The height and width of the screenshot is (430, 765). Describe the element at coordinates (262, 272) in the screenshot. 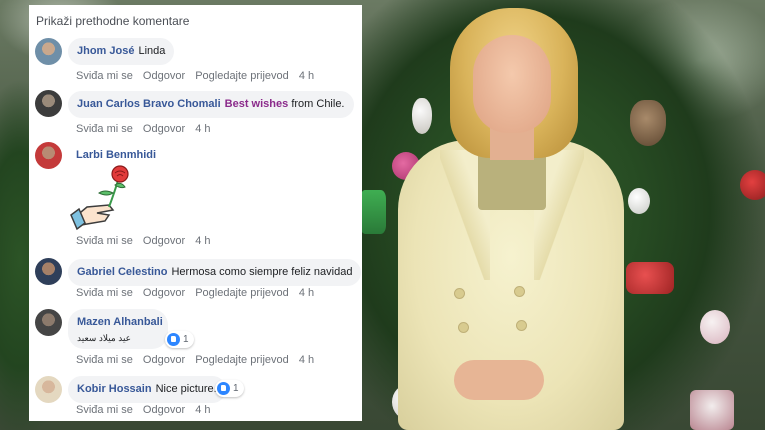

I see `comment-text: Hermosa como siempre feliz navidad` at that location.